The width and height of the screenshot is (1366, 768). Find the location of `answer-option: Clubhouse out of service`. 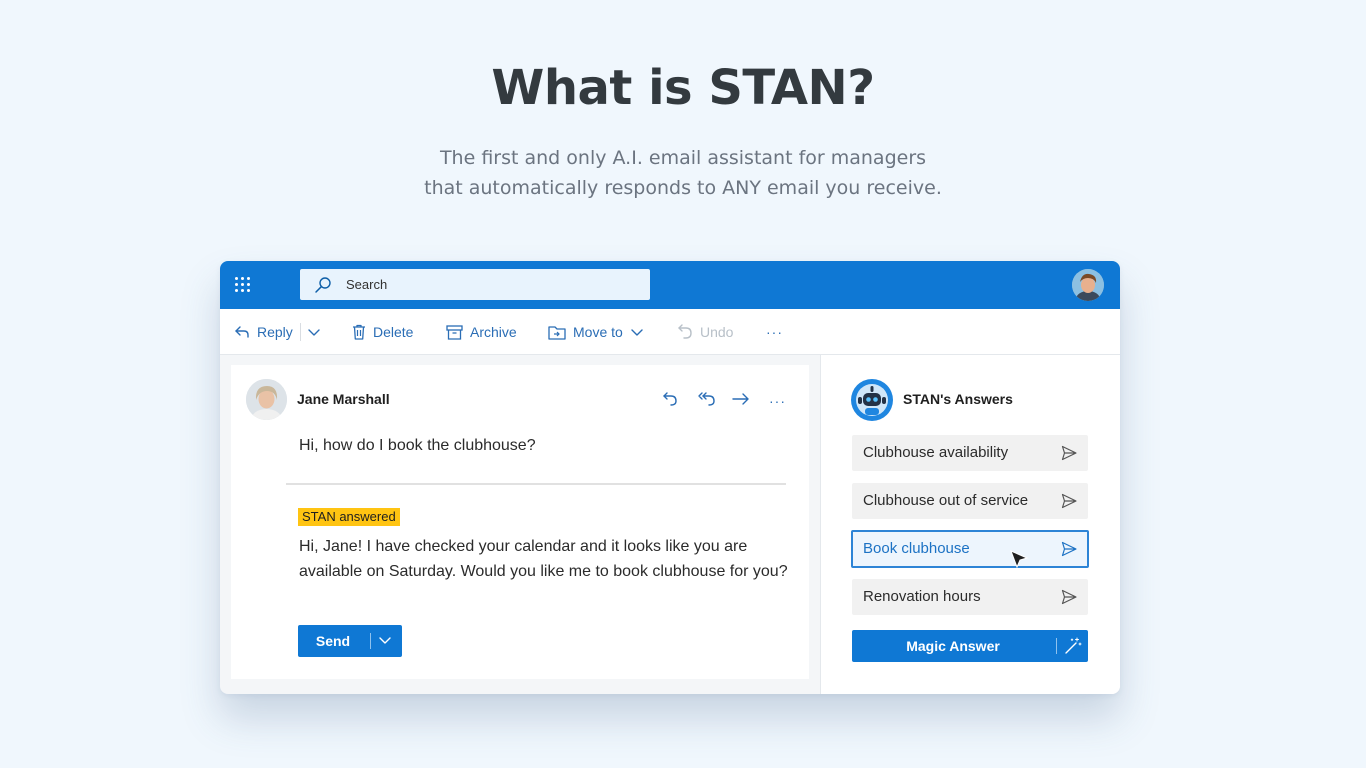

answer-option: Clubhouse out of service is located at coordinates (970, 501).